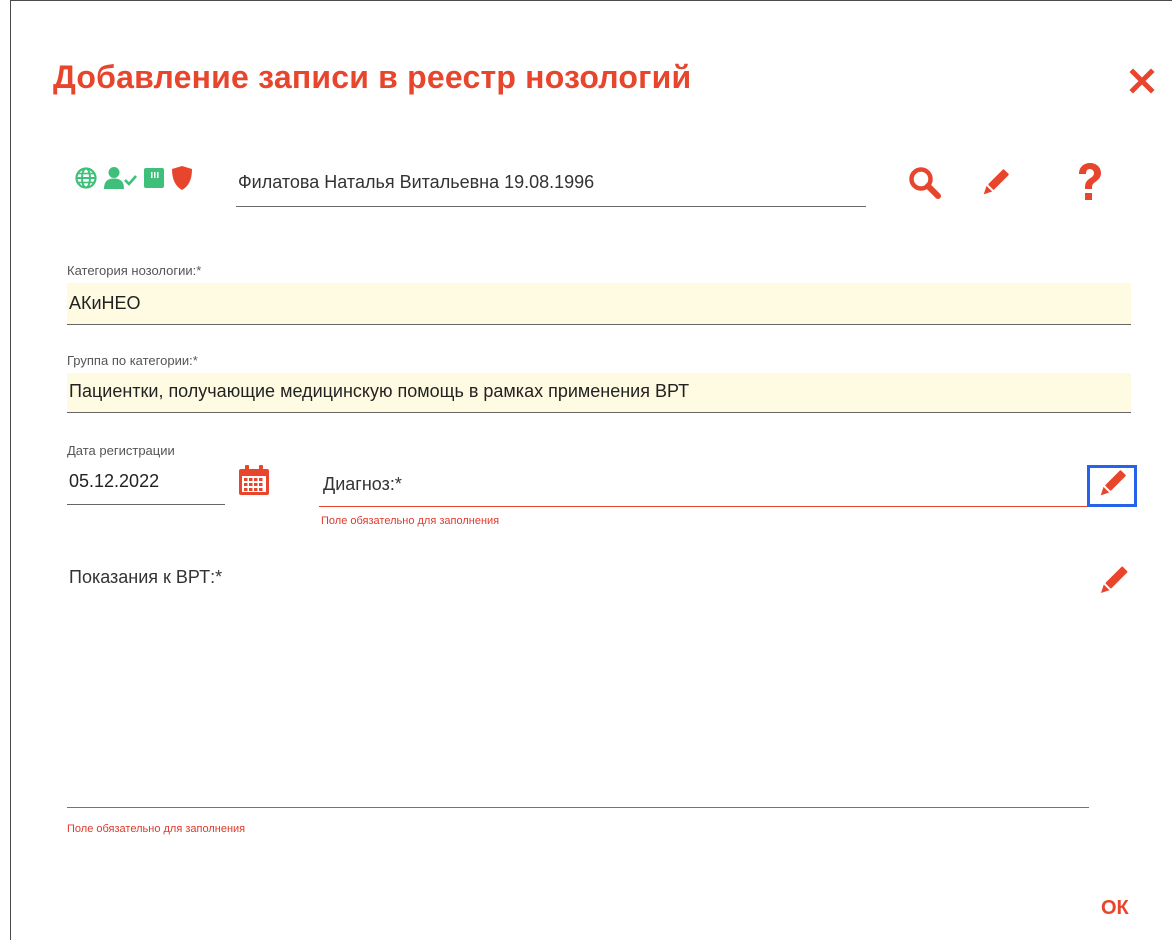 The height and width of the screenshot is (940, 1172). What do you see at coordinates (254, 480) in the screenshot?
I see `calendar-icon` at bounding box center [254, 480].